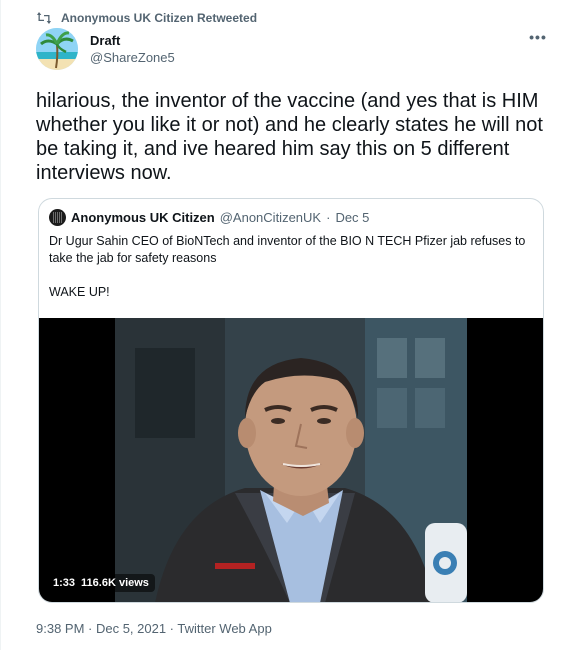  I want to click on author-display-name: Draft, so click(132, 41).